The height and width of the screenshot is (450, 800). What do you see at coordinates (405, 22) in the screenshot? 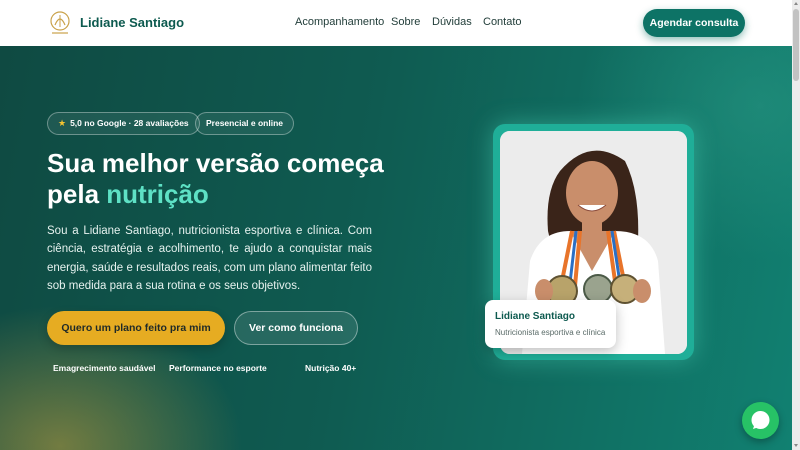
I see `nav-sobre: Sobre` at bounding box center [405, 22].